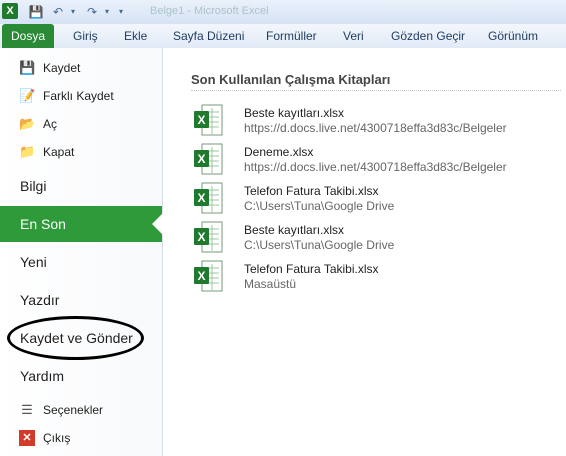 This screenshot has height=456, width=566. I want to click on heading-divider, so click(376, 90).